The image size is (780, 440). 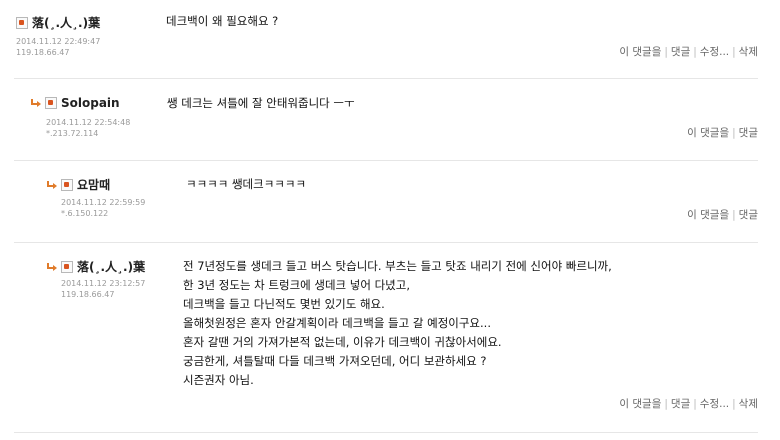 I want to click on comment-author: 요맘때, so click(x=78, y=184).